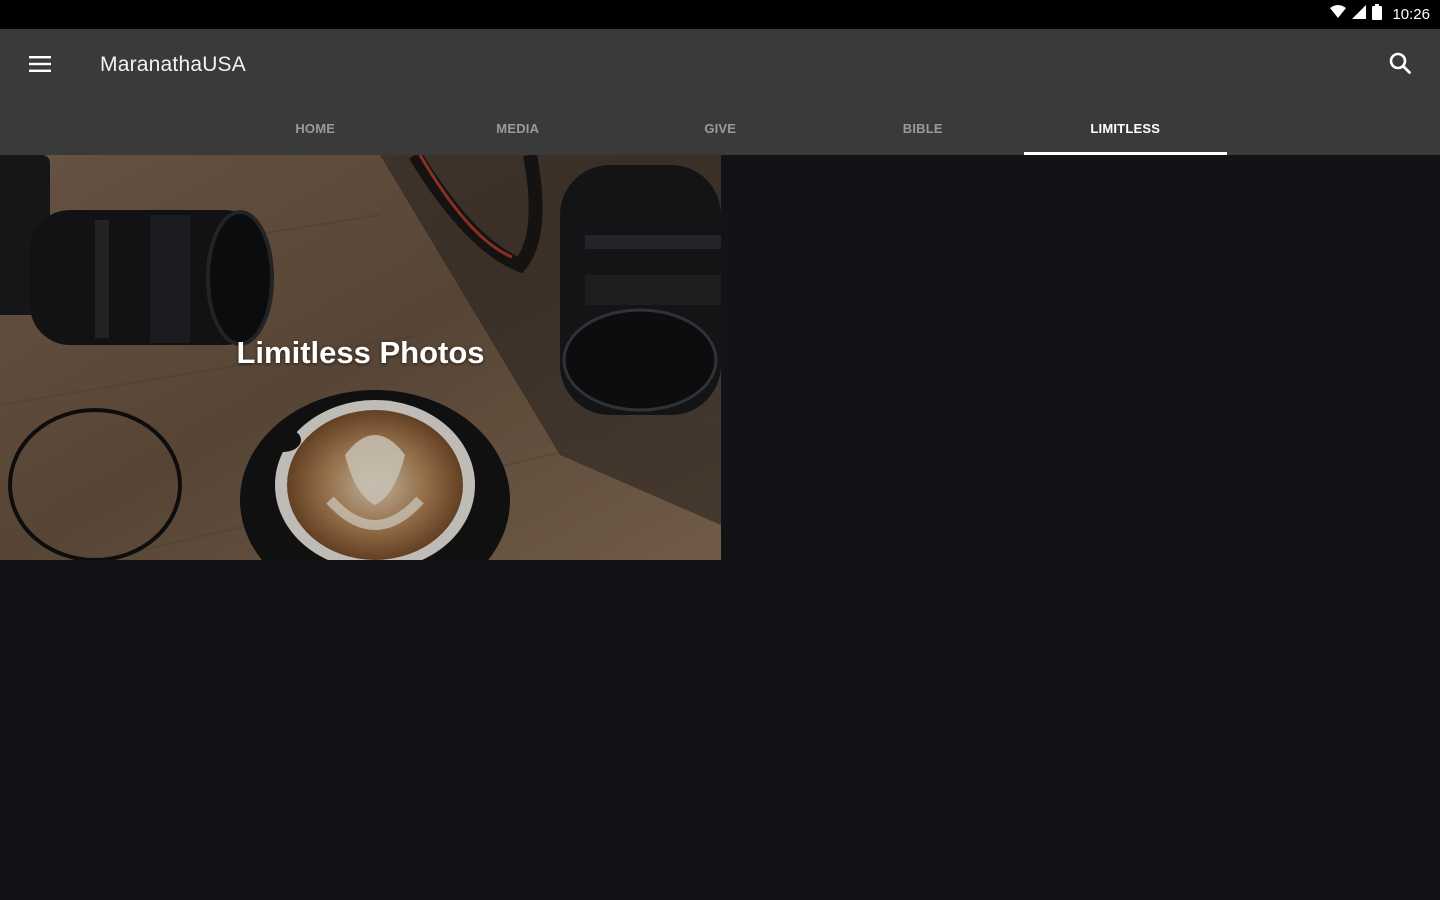 The height and width of the screenshot is (900, 1440). I want to click on tab-media: MEDIA, so click(518, 128).